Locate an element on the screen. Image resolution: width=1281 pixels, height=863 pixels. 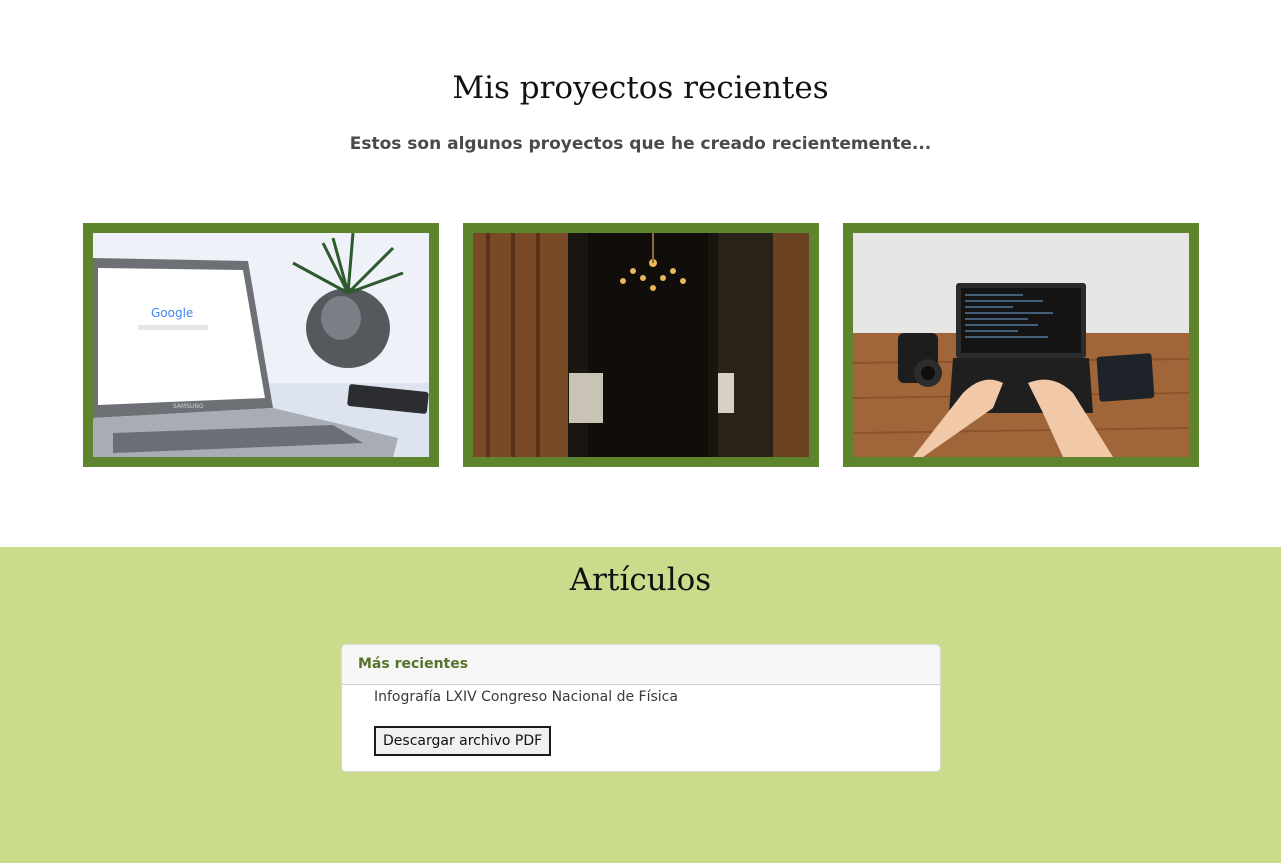
laptop-google-photo: Google SAMSUNG is located at coordinates (261, 345).